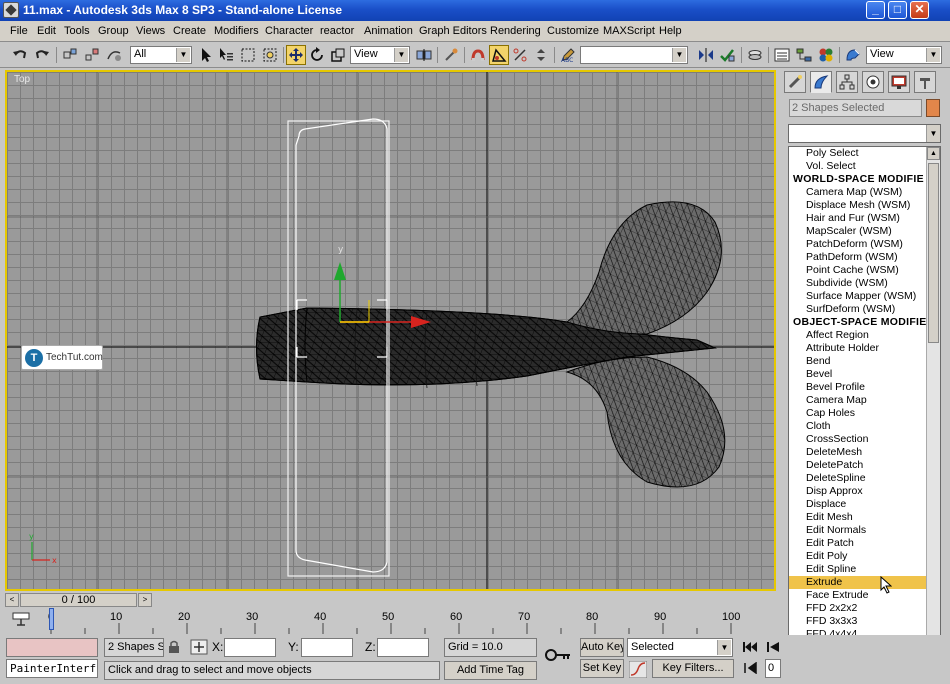  I want to click on menu-reactor: reactor, so click(337, 31).